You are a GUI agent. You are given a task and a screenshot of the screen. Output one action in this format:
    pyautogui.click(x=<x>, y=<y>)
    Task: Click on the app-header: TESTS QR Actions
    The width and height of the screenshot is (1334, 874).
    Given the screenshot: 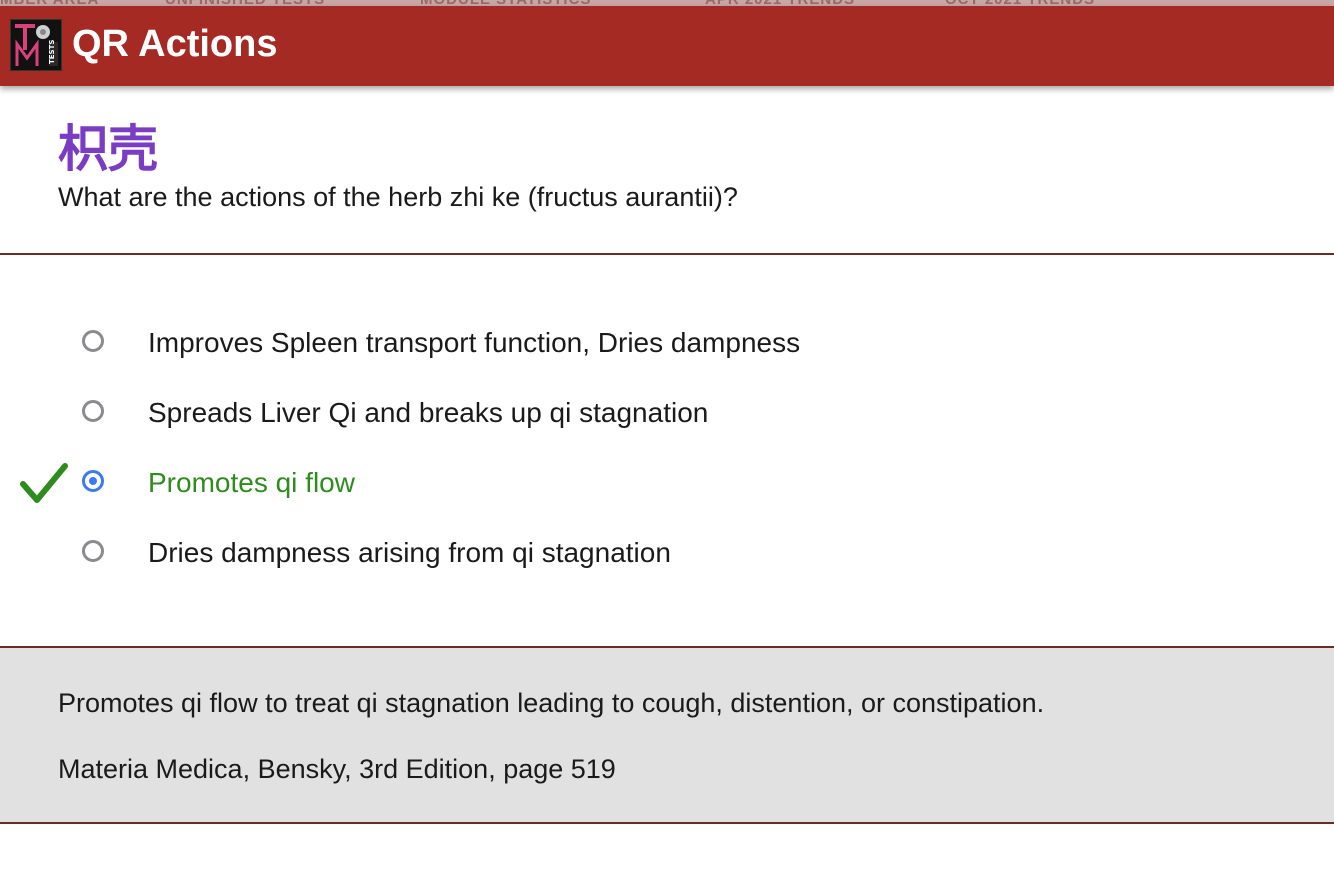 What is the action you would take?
    pyautogui.click(x=667, y=46)
    